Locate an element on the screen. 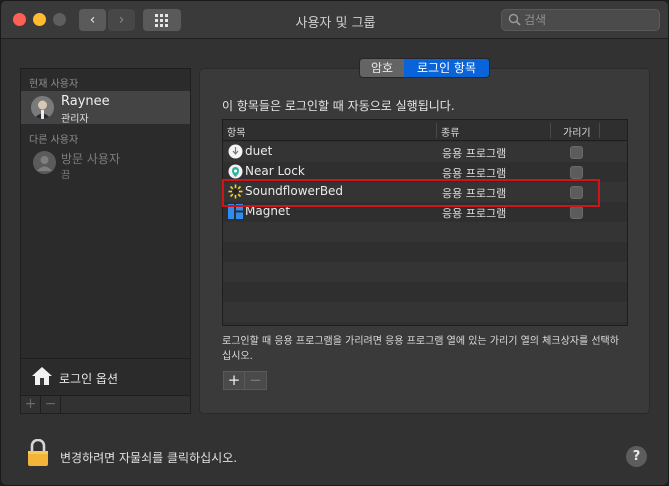 The height and width of the screenshot is (486, 669). login-items-toolbar: + − is located at coordinates (245, 380).